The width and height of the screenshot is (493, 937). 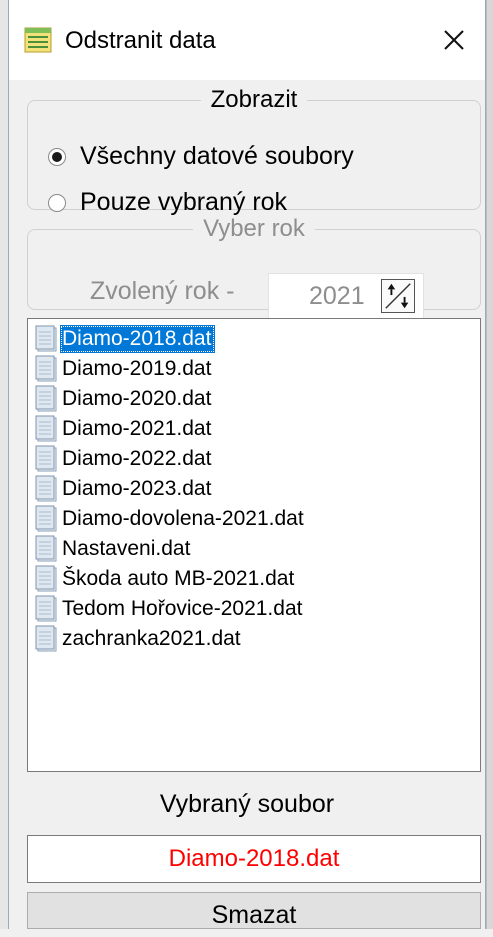 What do you see at coordinates (183, 518) in the screenshot?
I see `file-name: Diamo-dovolena-2021.dat` at bounding box center [183, 518].